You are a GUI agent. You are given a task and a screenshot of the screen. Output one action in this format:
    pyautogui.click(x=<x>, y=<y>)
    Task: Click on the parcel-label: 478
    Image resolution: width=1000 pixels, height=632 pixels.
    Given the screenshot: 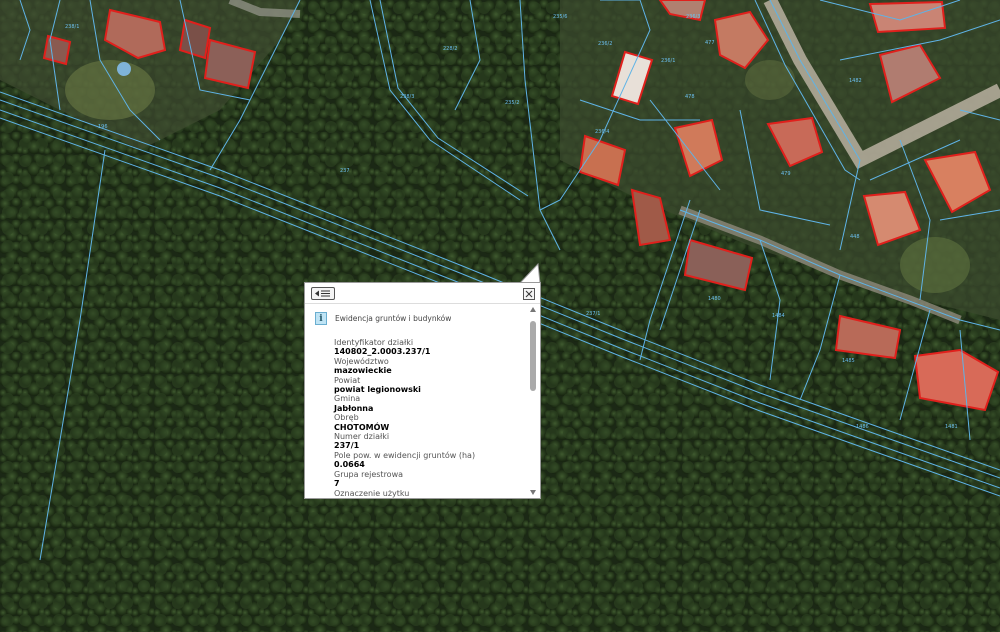 What is the action you would take?
    pyautogui.click(x=690, y=97)
    